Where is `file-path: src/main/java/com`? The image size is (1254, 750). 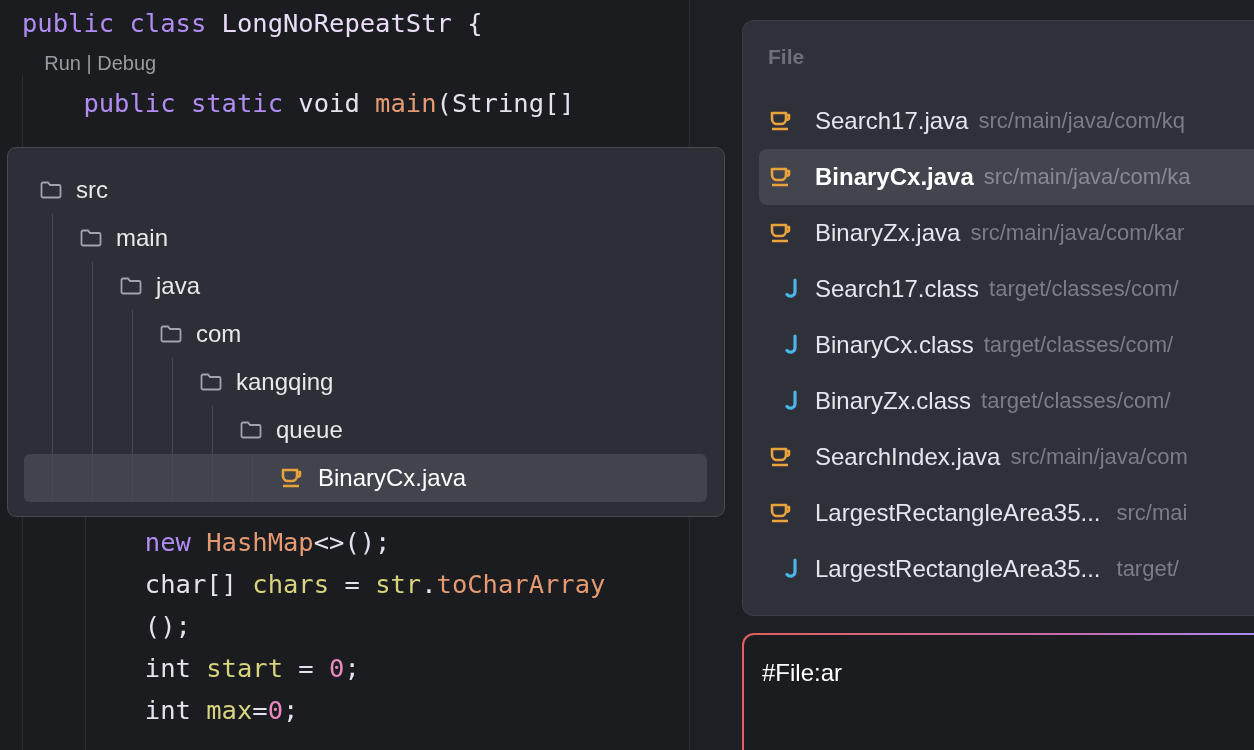 file-path: src/main/java/com is located at coordinates (1099, 457).